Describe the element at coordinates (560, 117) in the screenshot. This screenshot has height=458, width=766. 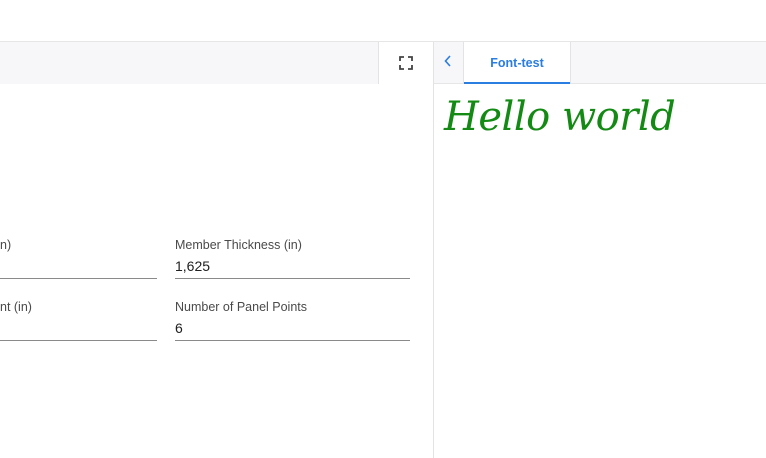
I see `font-preview-text: Hello world` at that location.